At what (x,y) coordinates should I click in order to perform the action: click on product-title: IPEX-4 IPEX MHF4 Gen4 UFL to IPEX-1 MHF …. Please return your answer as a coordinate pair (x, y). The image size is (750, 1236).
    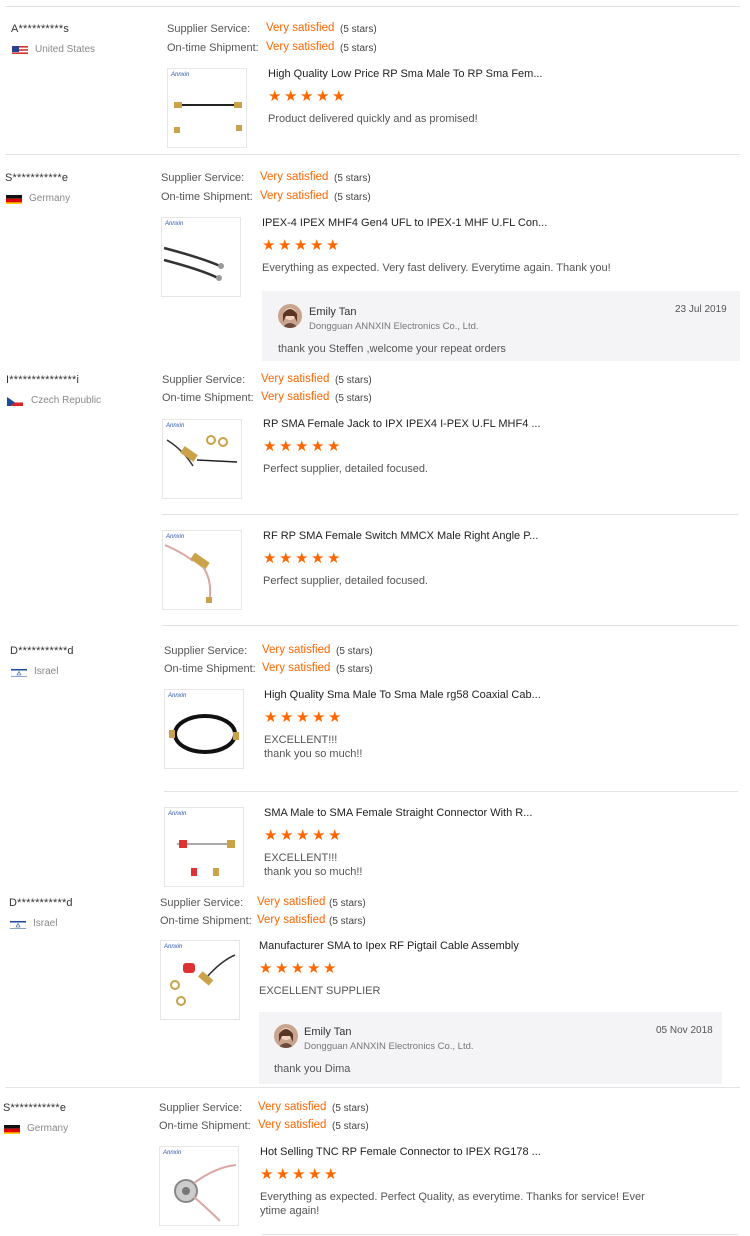
    Looking at the image, I should click on (404, 223).